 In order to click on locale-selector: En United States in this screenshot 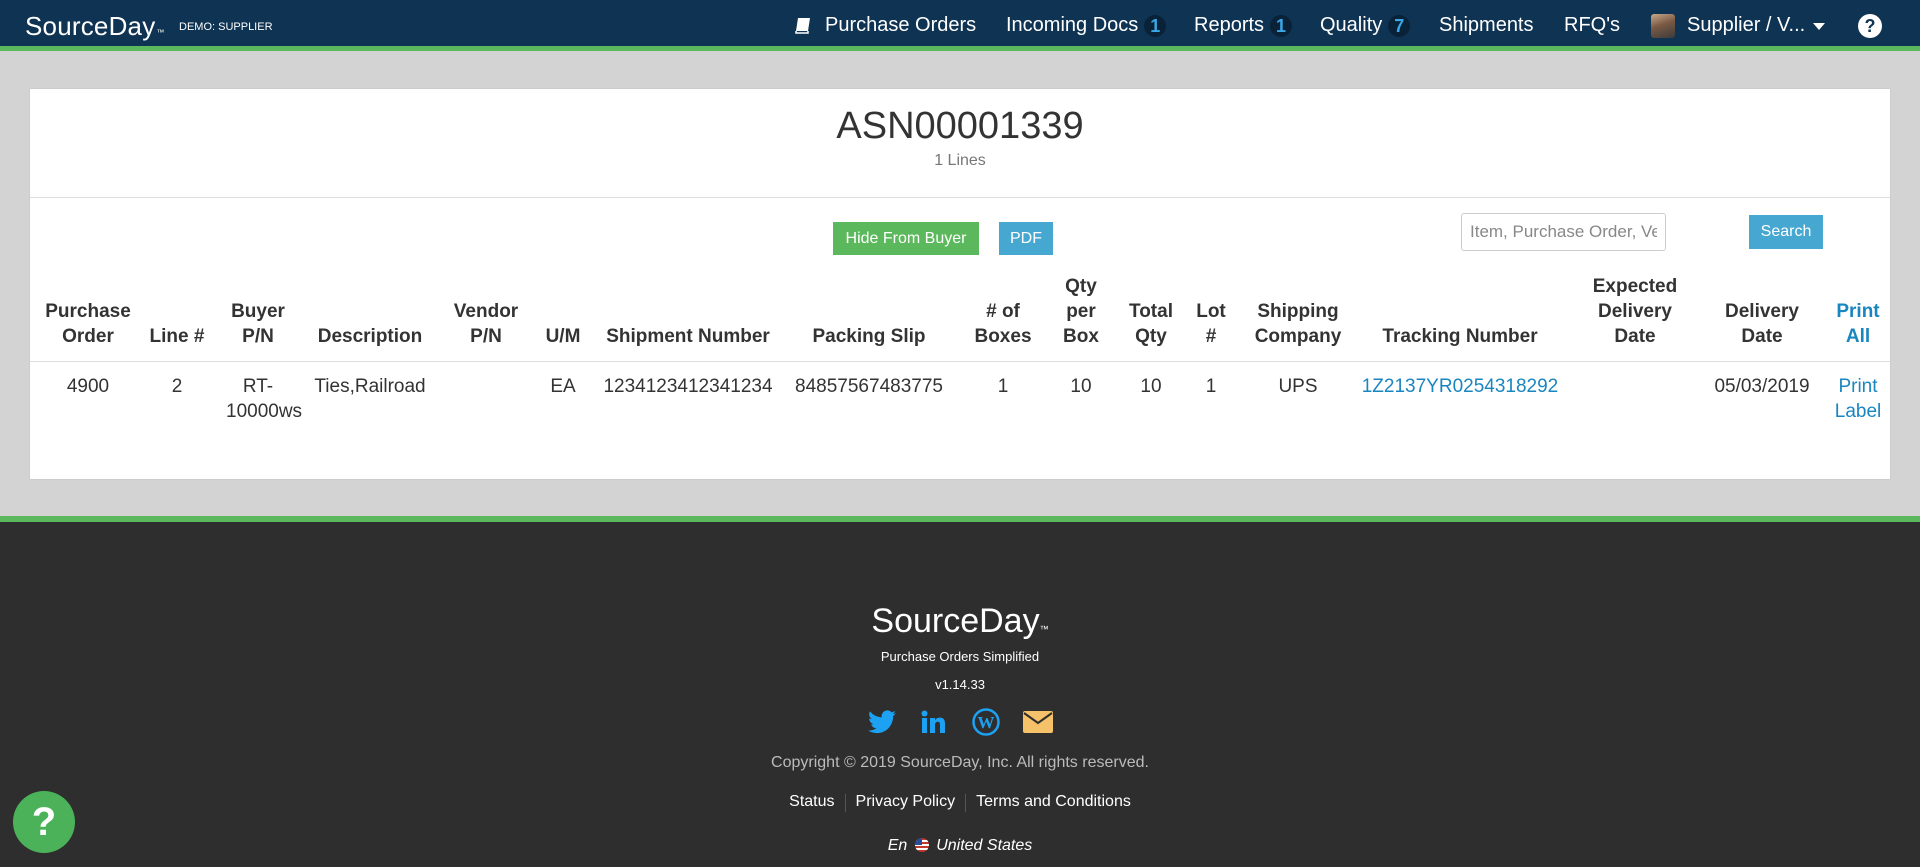, I will do `click(960, 846)`.